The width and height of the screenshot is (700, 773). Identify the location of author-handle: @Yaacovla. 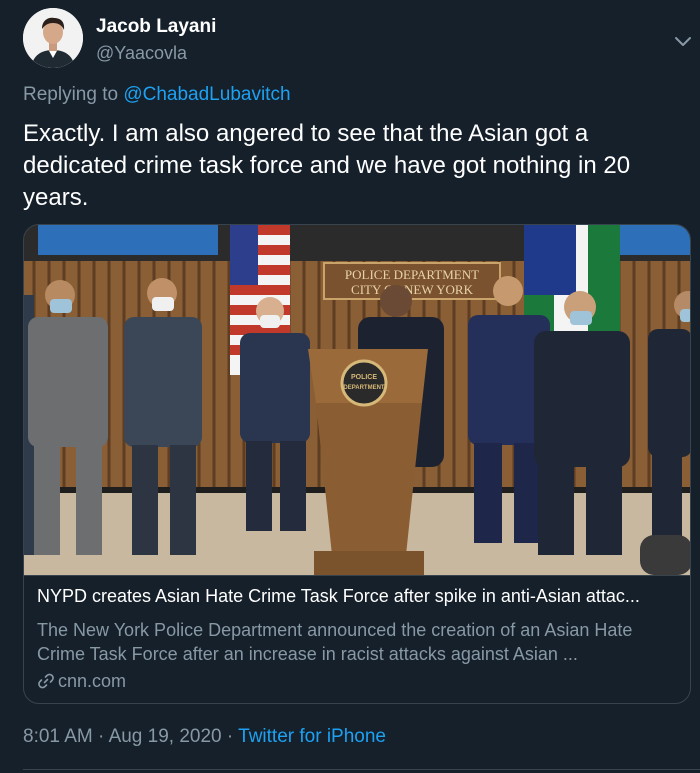
(141, 53).